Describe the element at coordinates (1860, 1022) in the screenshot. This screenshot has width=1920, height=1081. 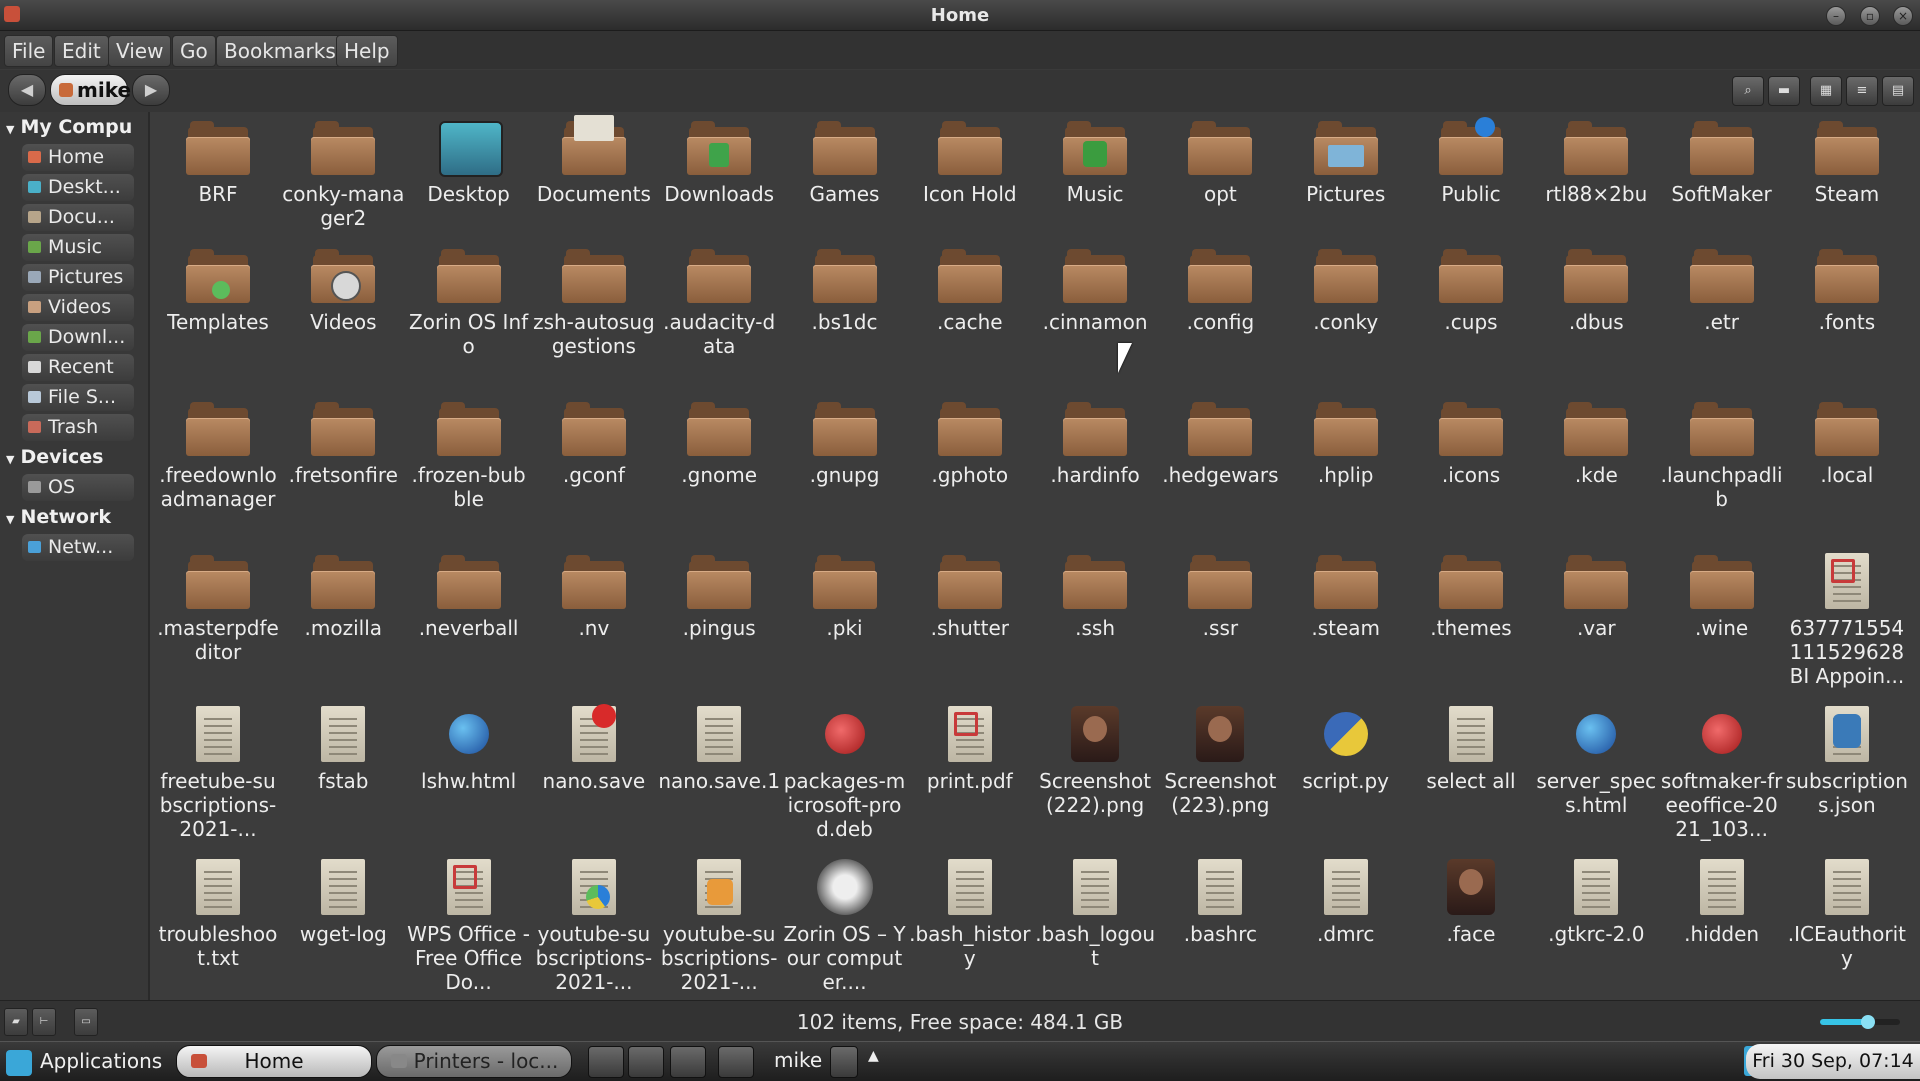
I see `zoom-slider` at that location.